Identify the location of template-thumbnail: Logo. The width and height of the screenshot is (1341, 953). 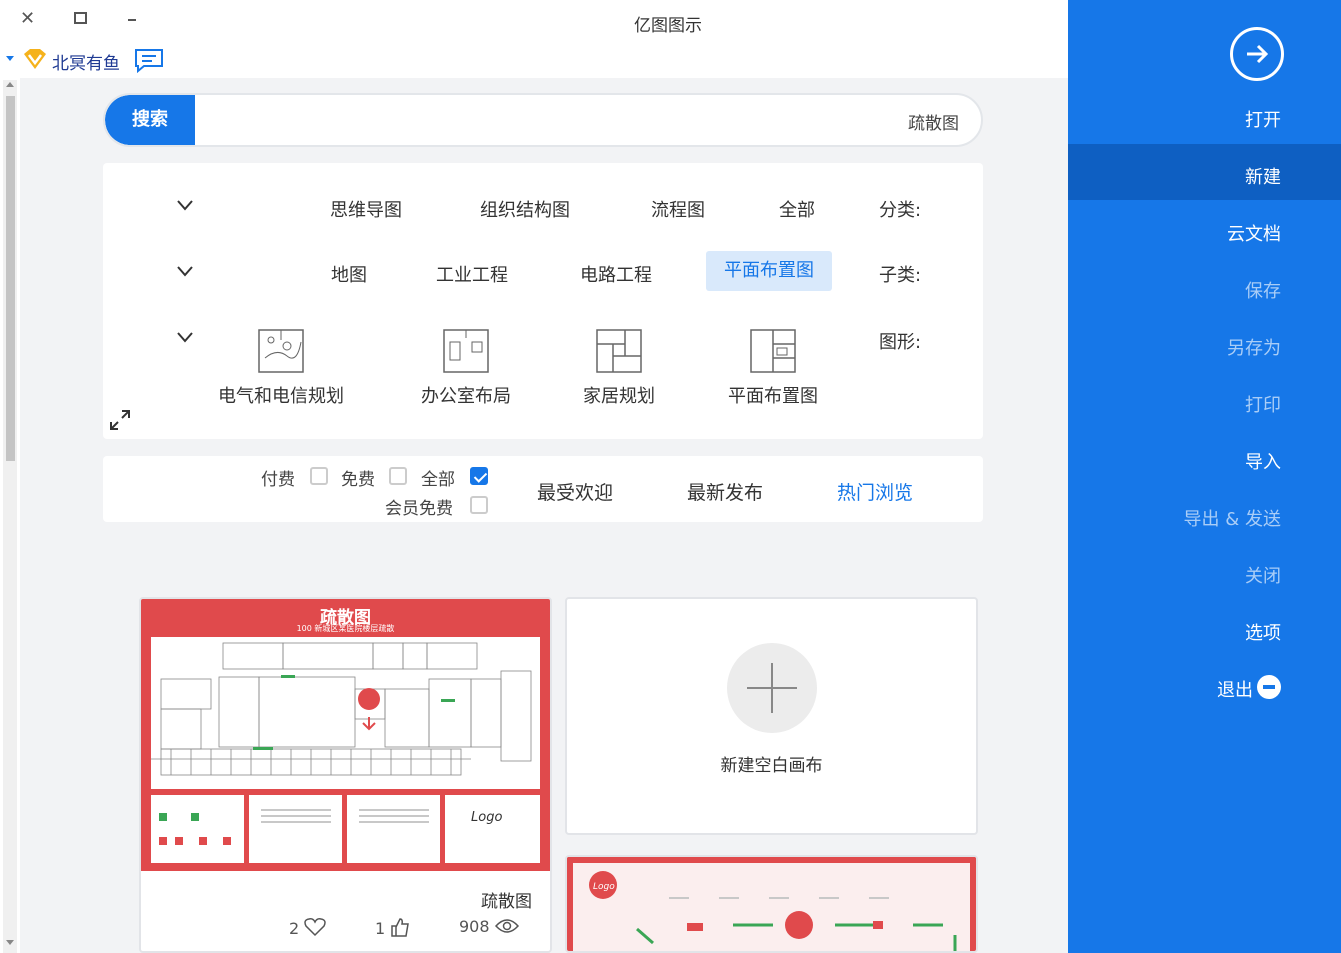
(771, 904).